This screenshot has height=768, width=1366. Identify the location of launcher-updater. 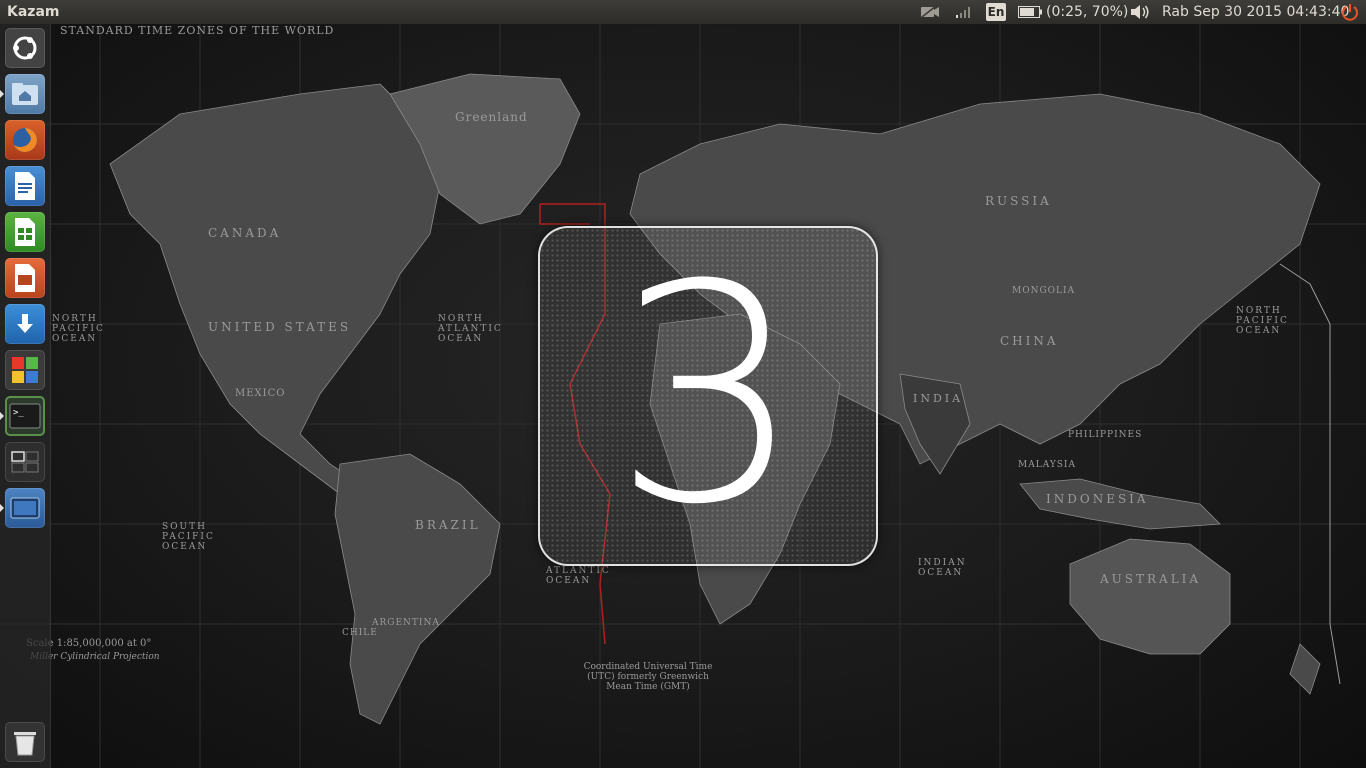
(25, 324).